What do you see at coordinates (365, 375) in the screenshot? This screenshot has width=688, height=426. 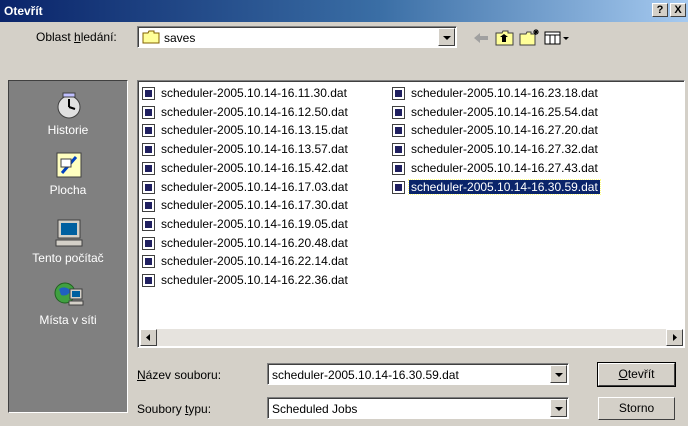 I see `filename-value: scheduler-2005.10.14-16.30.59.dat` at bounding box center [365, 375].